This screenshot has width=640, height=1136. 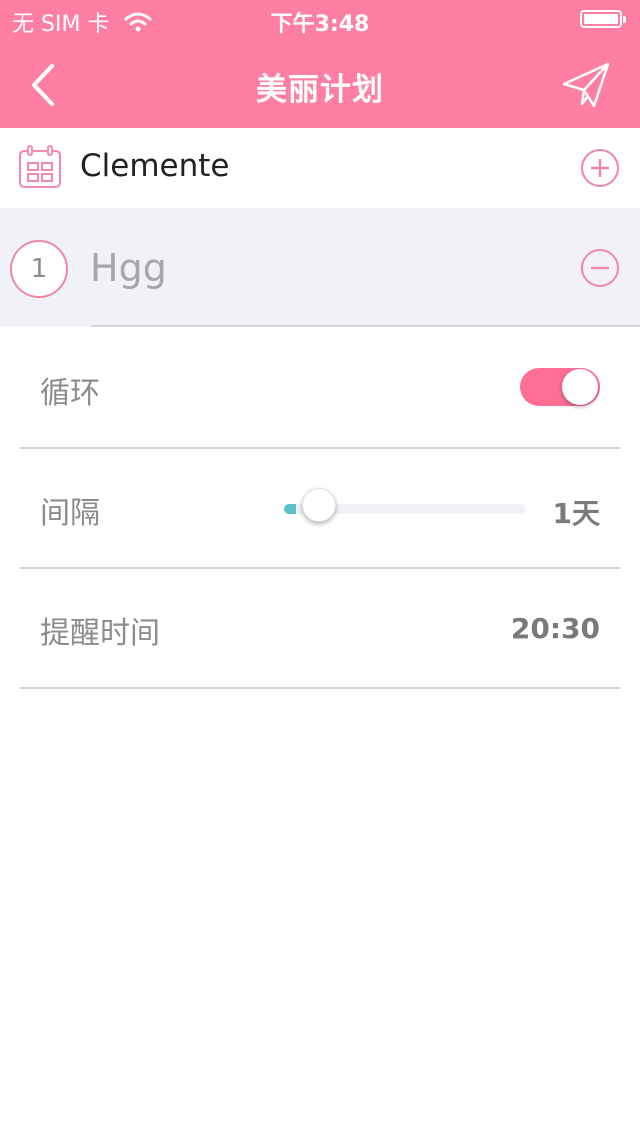 What do you see at coordinates (576, 513) in the screenshot?
I see `interval-value: 1天` at bounding box center [576, 513].